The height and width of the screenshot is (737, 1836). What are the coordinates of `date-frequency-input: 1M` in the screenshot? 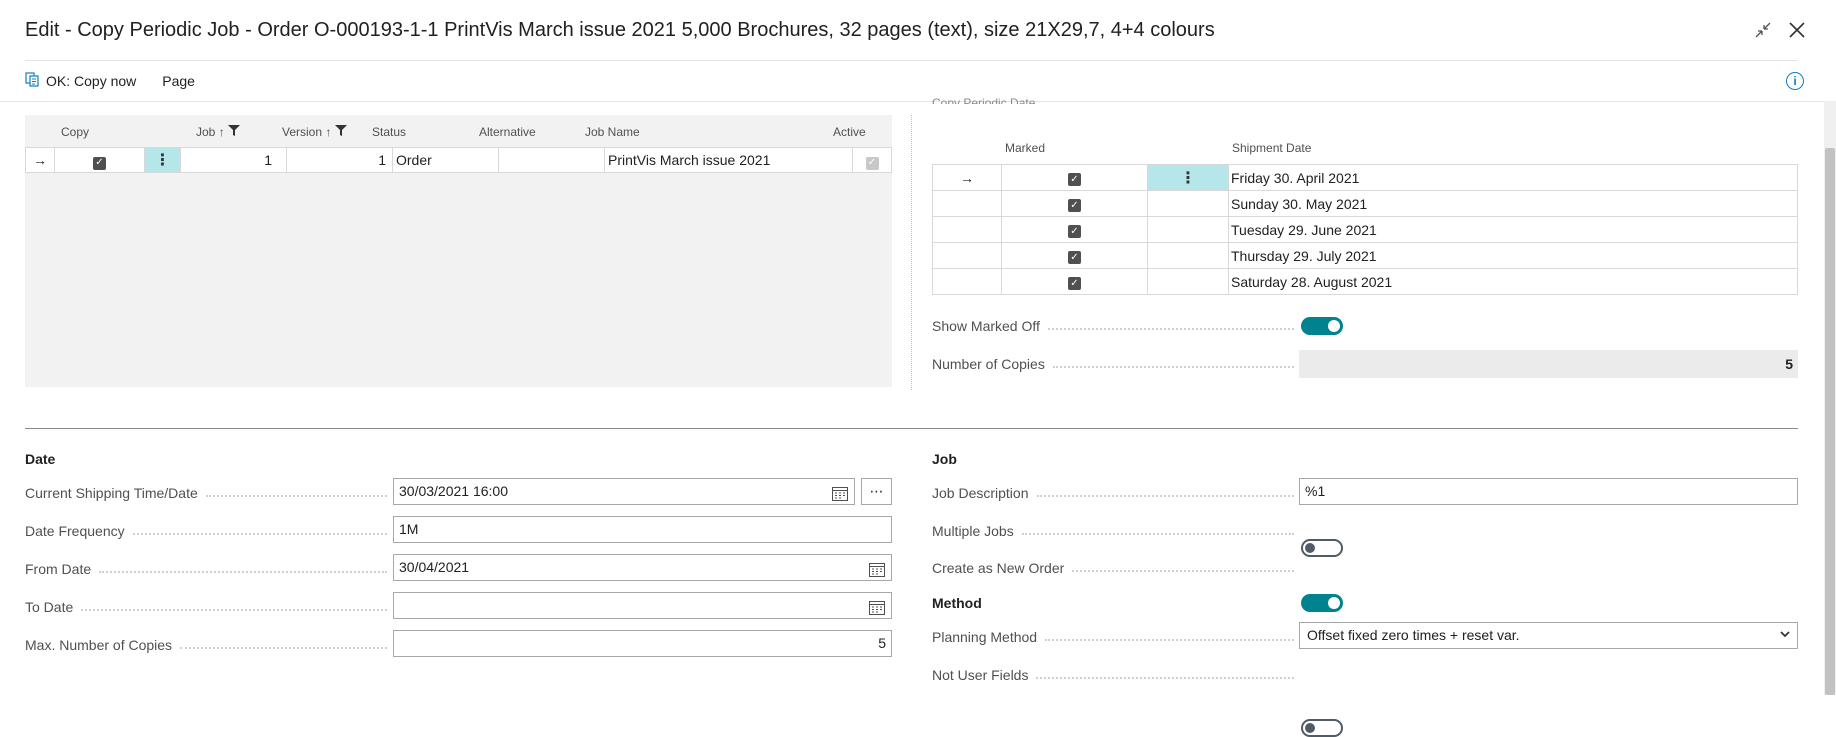 It's located at (642, 529).